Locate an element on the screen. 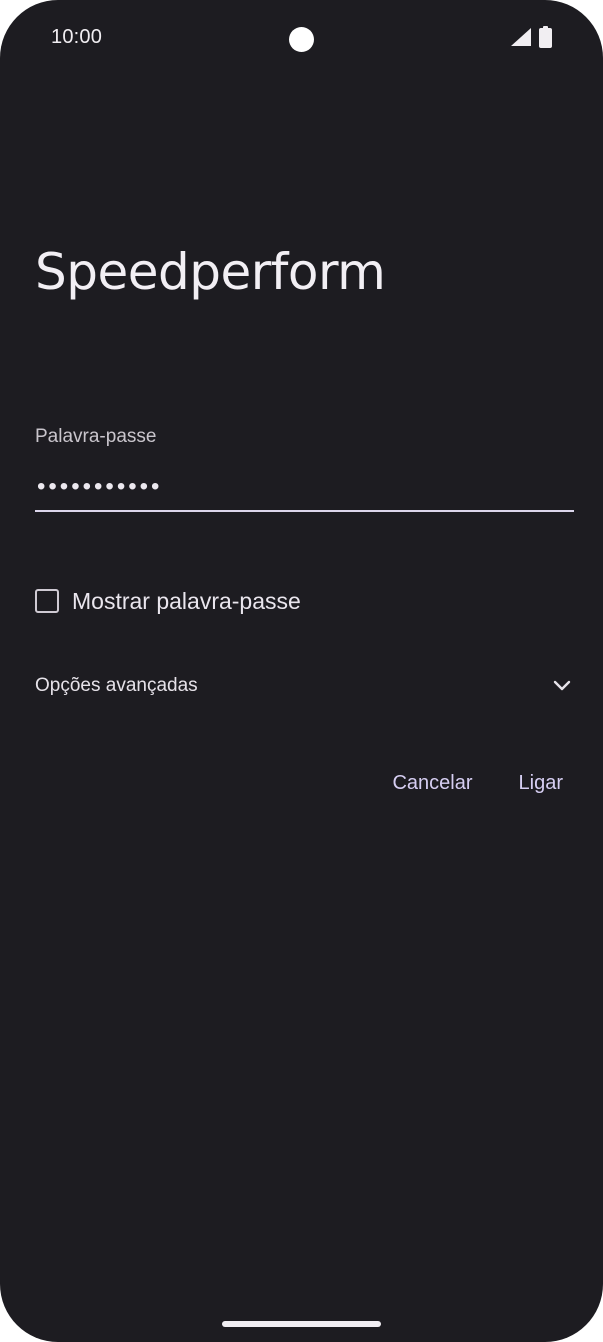 The width and height of the screenshot is (603, 1342). show-password-checkbox is located at coordinates (47, 601).